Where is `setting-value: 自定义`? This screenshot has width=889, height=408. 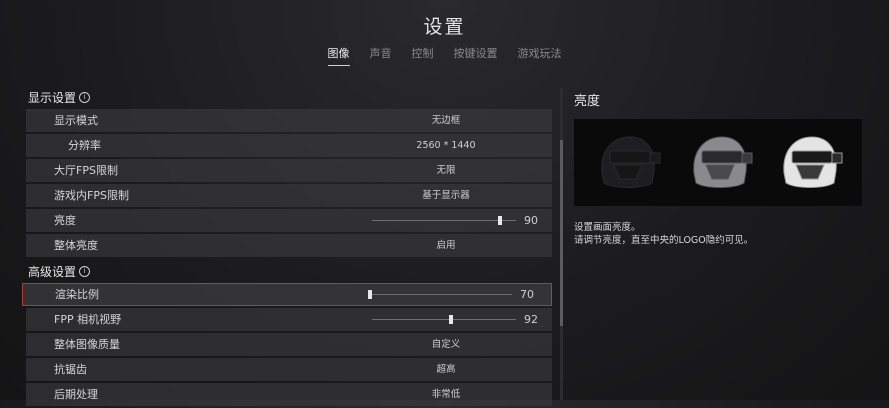 setting-value: 自定义 is located at coordinates (446, 344).